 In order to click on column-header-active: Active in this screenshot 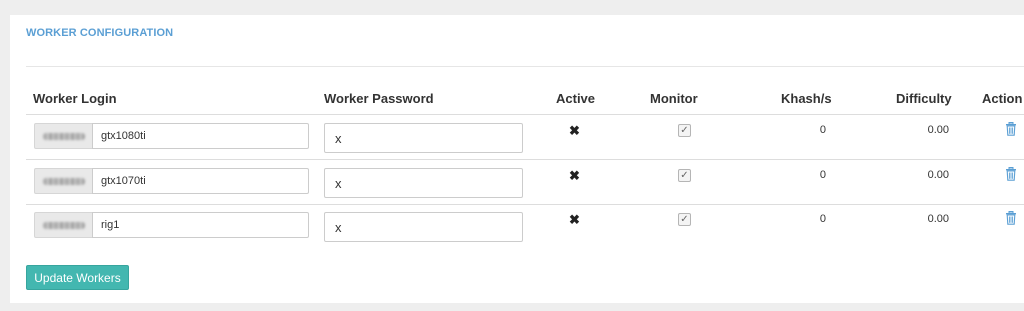, I will do `click(576, 98)`.